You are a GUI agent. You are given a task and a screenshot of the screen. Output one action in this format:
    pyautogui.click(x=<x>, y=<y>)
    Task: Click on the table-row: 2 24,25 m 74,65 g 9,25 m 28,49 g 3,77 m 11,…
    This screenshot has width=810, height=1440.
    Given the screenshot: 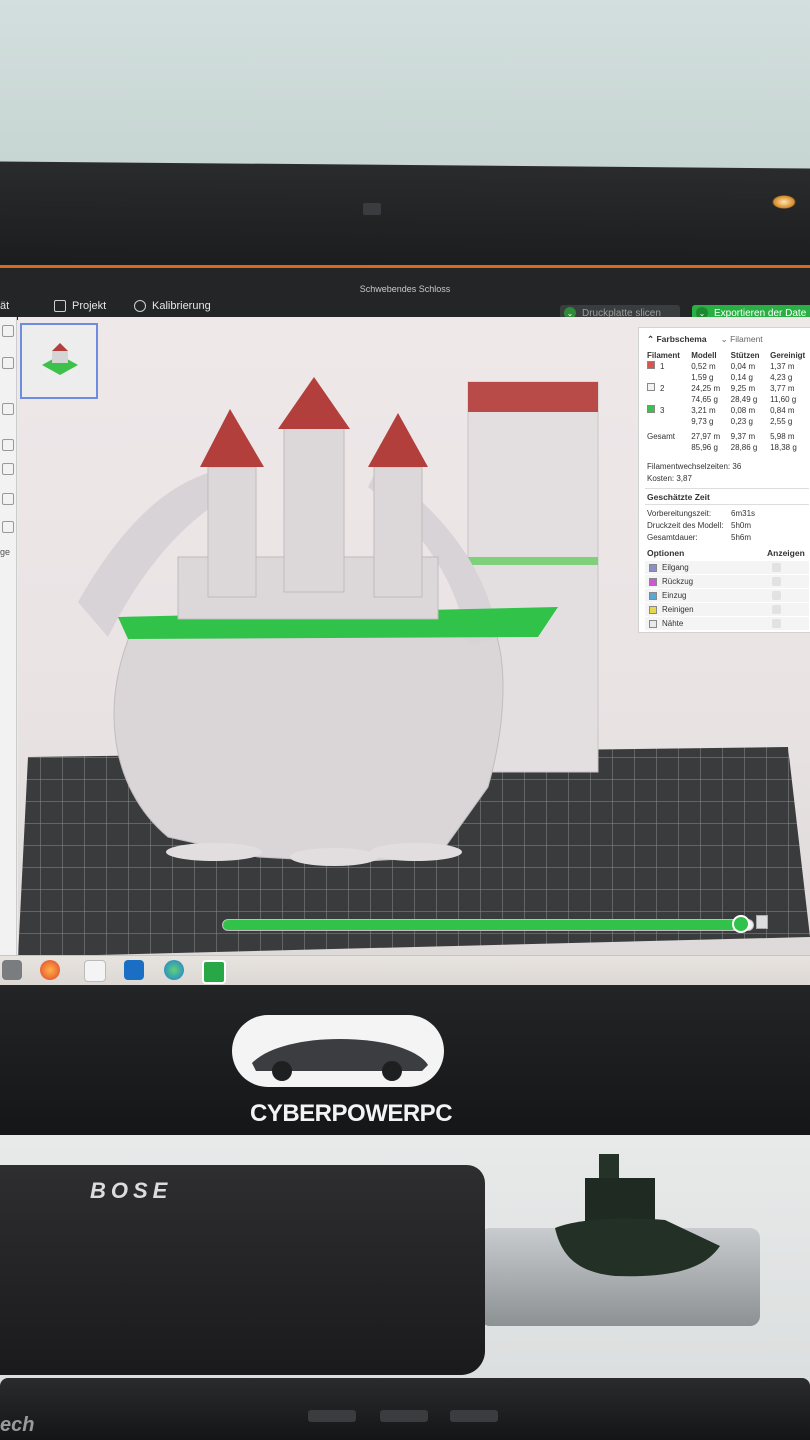 What is the action you would take?
    pyautogui.click(x=727, y=394)
    